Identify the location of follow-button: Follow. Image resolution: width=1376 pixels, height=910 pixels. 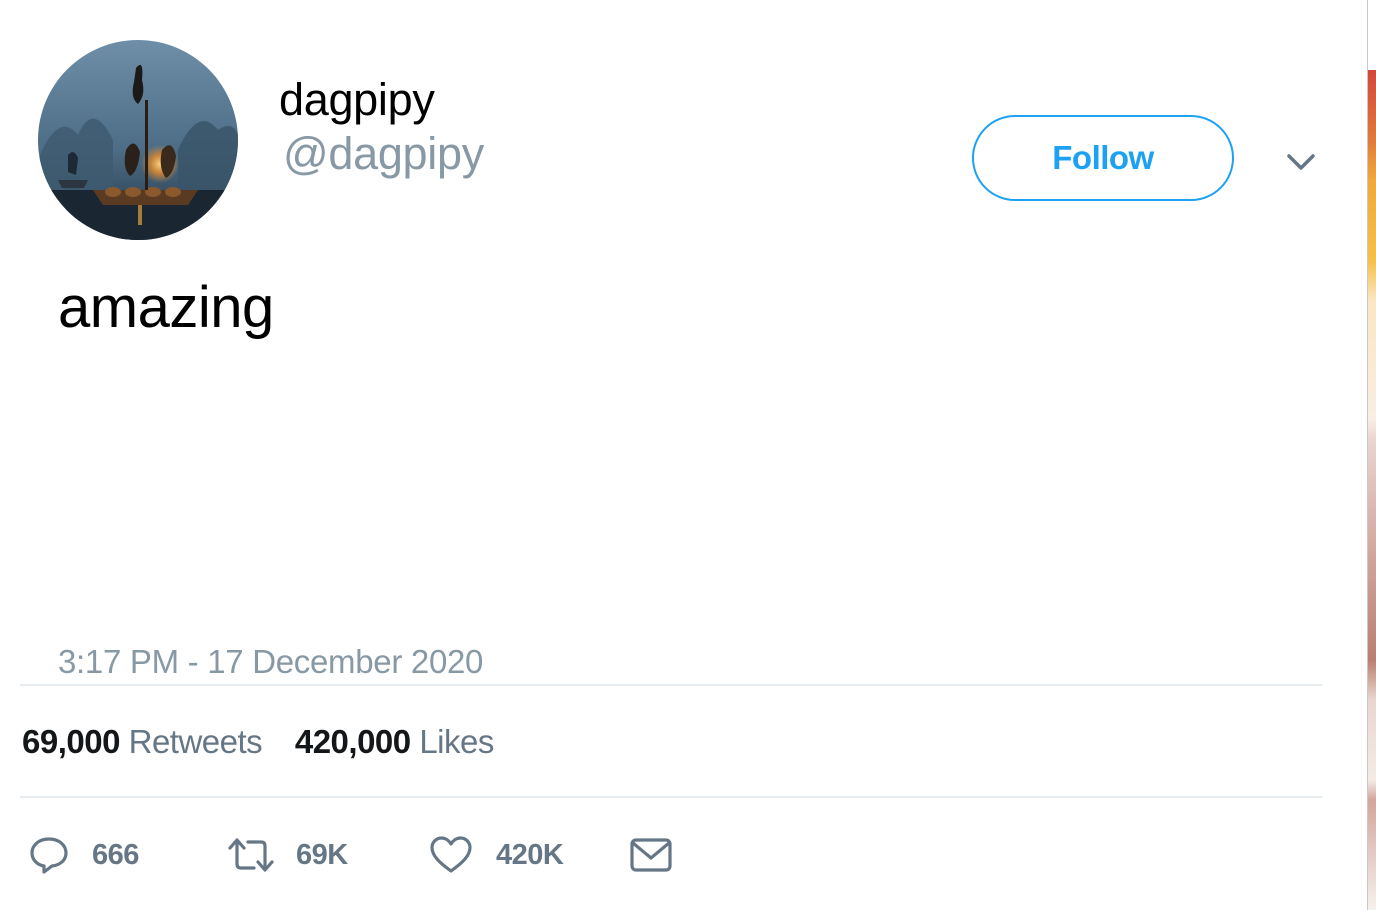
(1103, 158).